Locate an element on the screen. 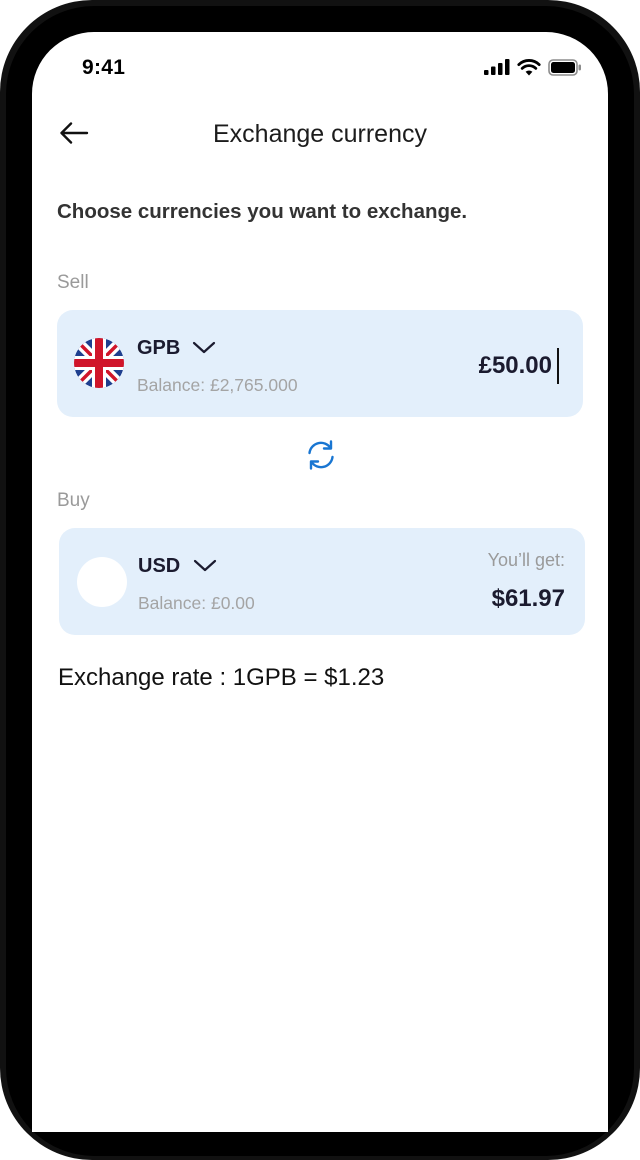 The height and width of the screenshot is (1160, 640). page-title: Exchange currency is located at coordinates (319, 134).